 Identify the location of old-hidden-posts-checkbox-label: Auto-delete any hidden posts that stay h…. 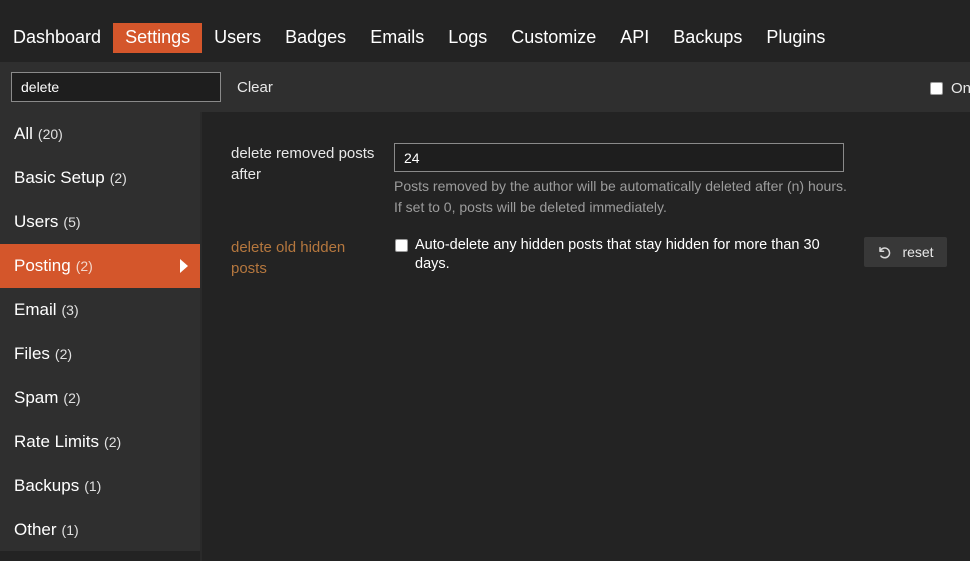
(630, 255).